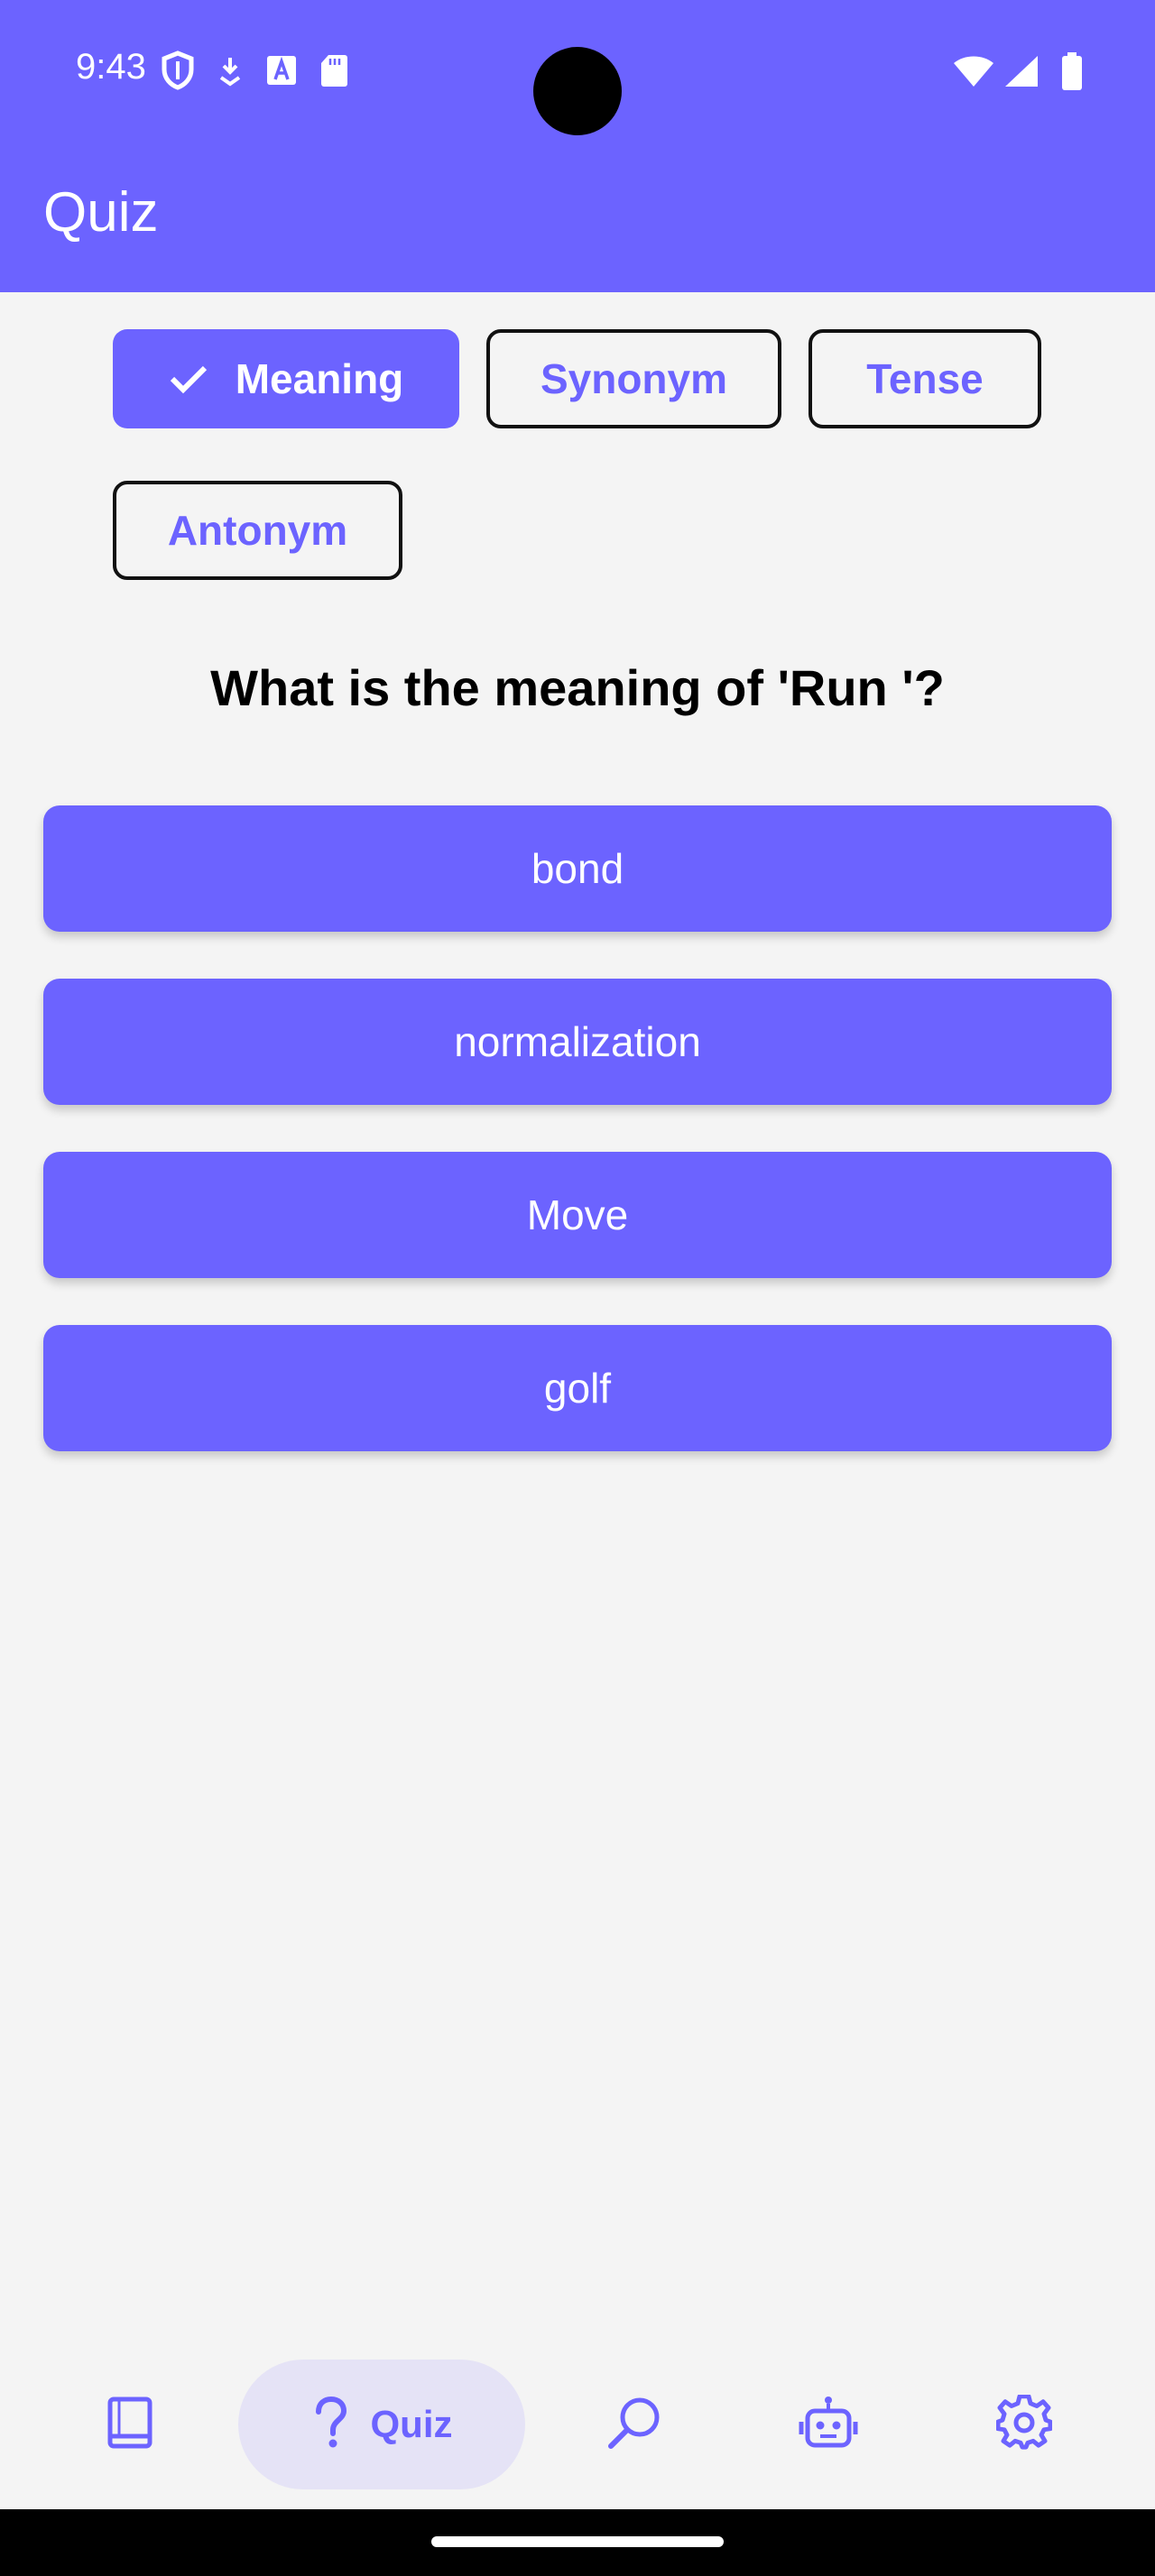  I want to click on nav-label-quiz: Quiz, so click(411, 2424).